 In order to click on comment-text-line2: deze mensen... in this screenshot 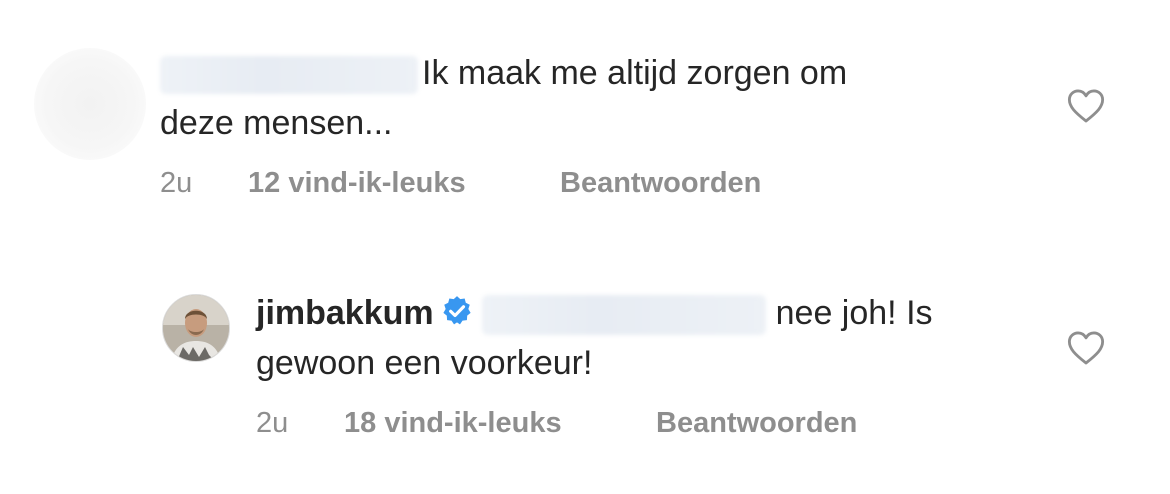, I will do `click(276, 123)`.